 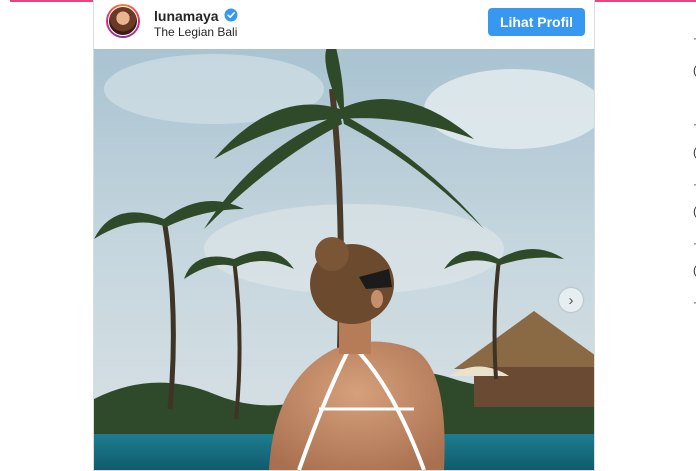 What do you see at coordinates (195, 32) in the screenshot?
I see `location-label: The Legian Bali` at bounding box center [195, 32].